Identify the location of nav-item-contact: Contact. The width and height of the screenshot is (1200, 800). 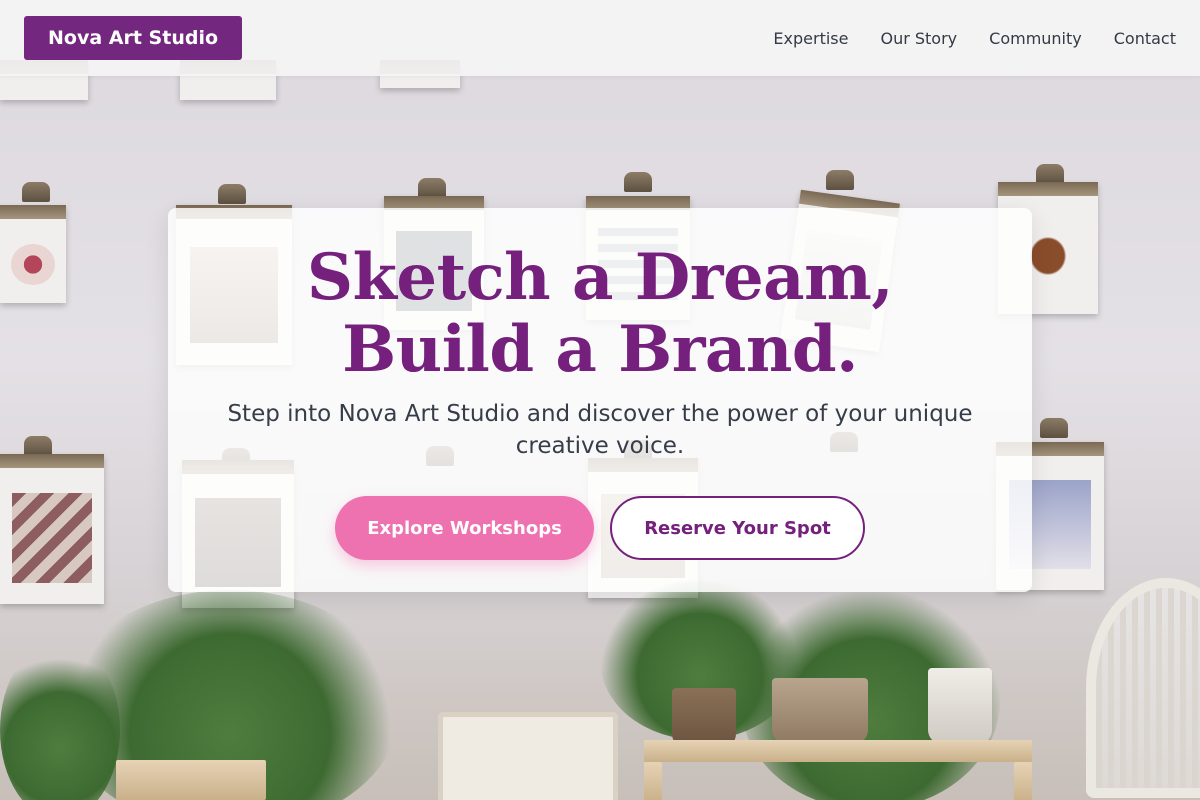
(1145, 38).